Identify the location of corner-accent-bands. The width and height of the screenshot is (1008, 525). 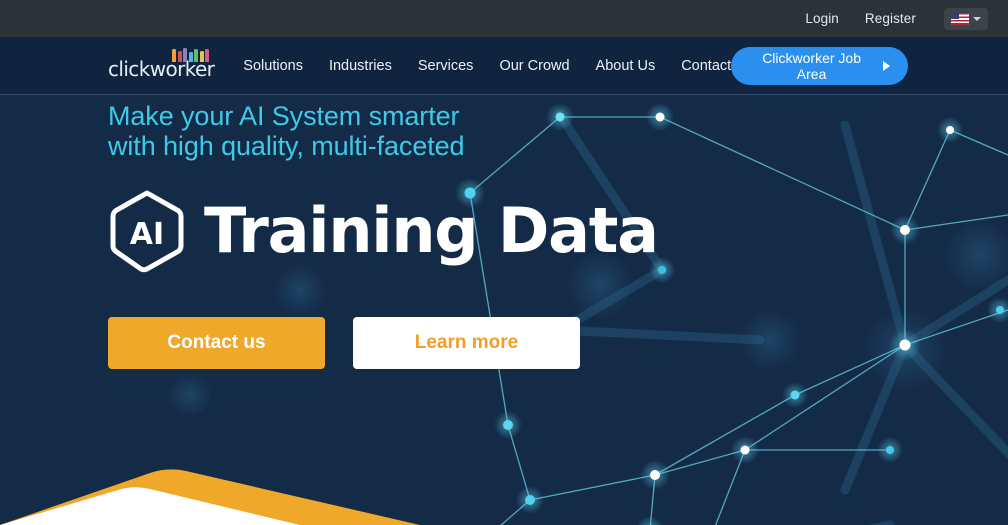
(210, 497).